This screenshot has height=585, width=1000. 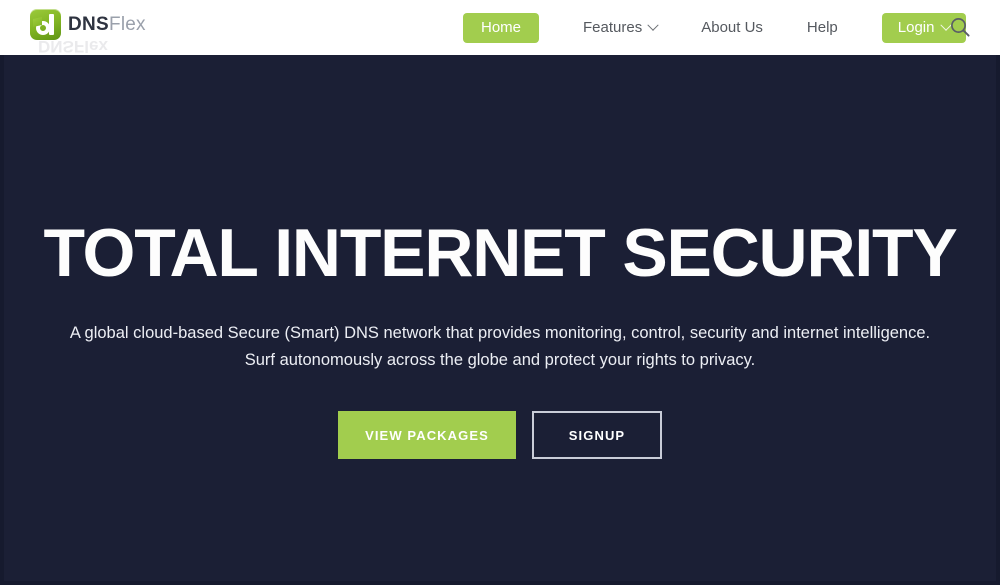 I want to click on brand-logo: DNSFlex, so click(x=88, y=24).